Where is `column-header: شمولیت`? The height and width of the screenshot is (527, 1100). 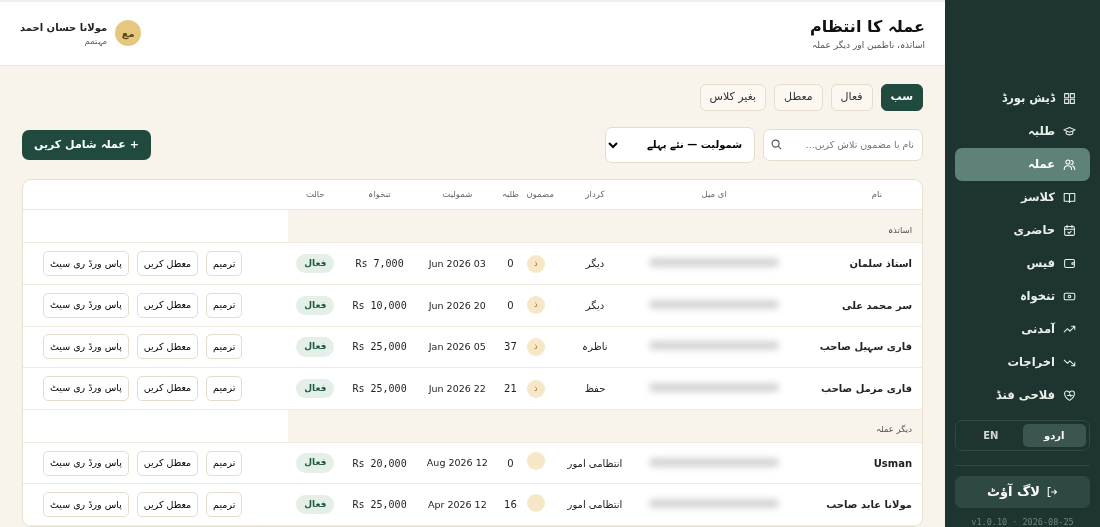
column-header: شمولیت is located at coordinates (457, 194).